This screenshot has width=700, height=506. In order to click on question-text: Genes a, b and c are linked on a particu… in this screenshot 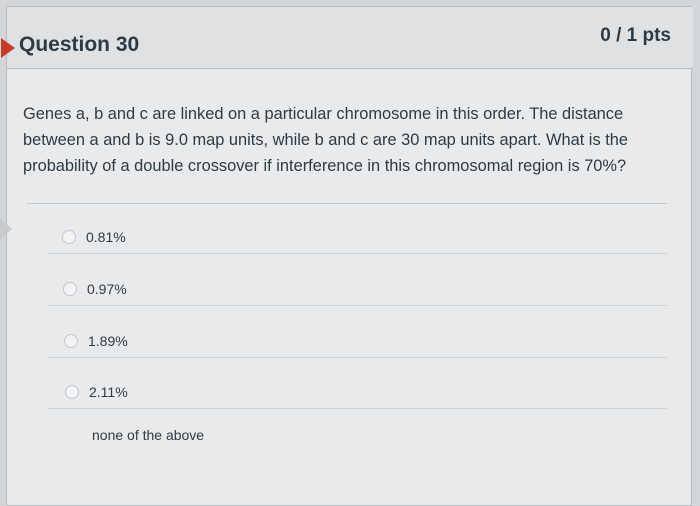, I will do `click(343, 140)`.